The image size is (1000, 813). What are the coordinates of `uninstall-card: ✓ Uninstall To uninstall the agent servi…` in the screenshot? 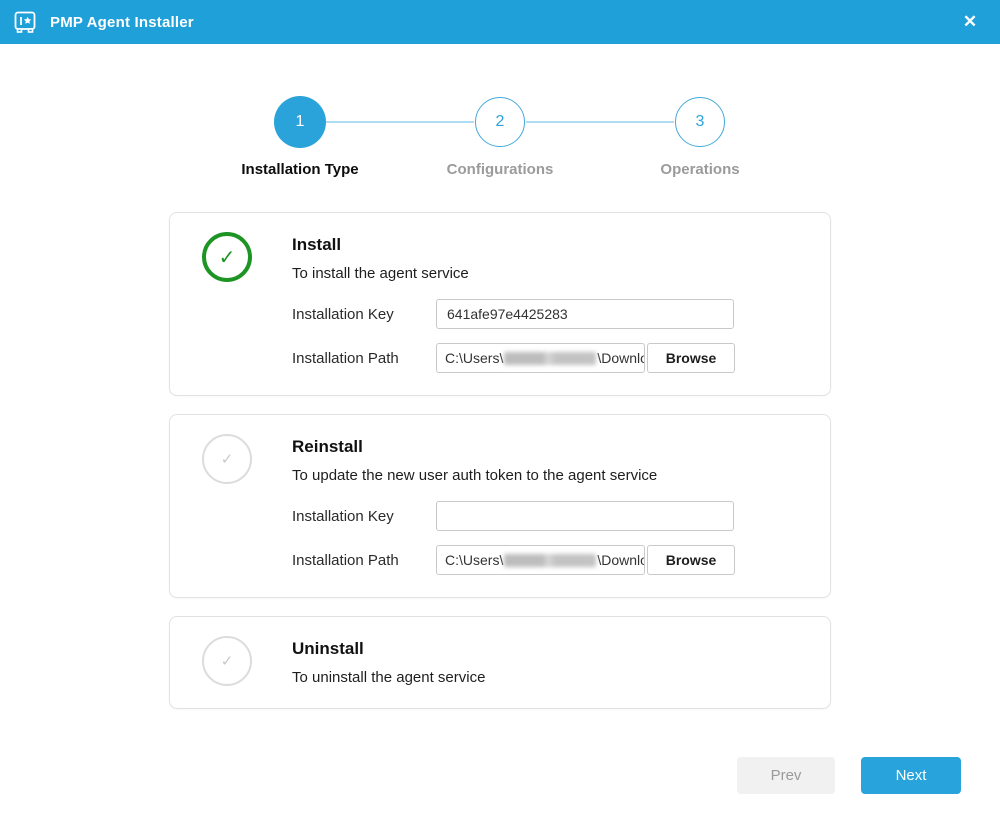 It's located at (500, 662).